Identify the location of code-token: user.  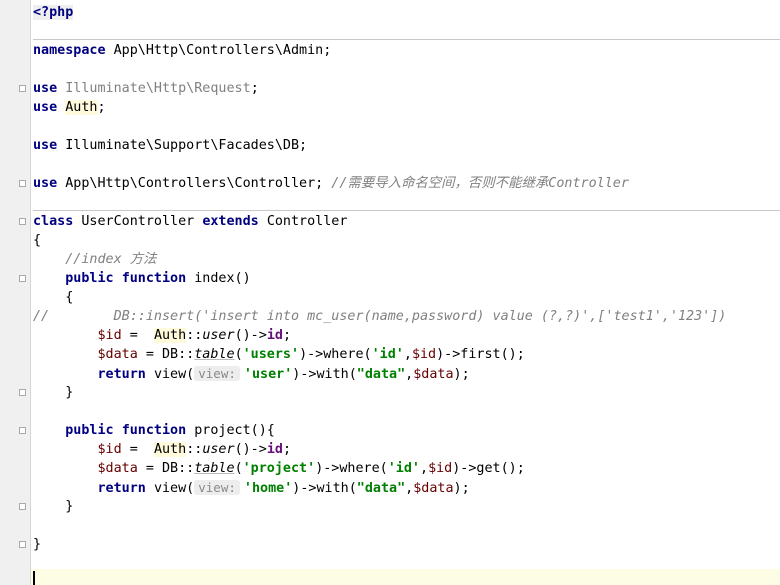
(218, 449).